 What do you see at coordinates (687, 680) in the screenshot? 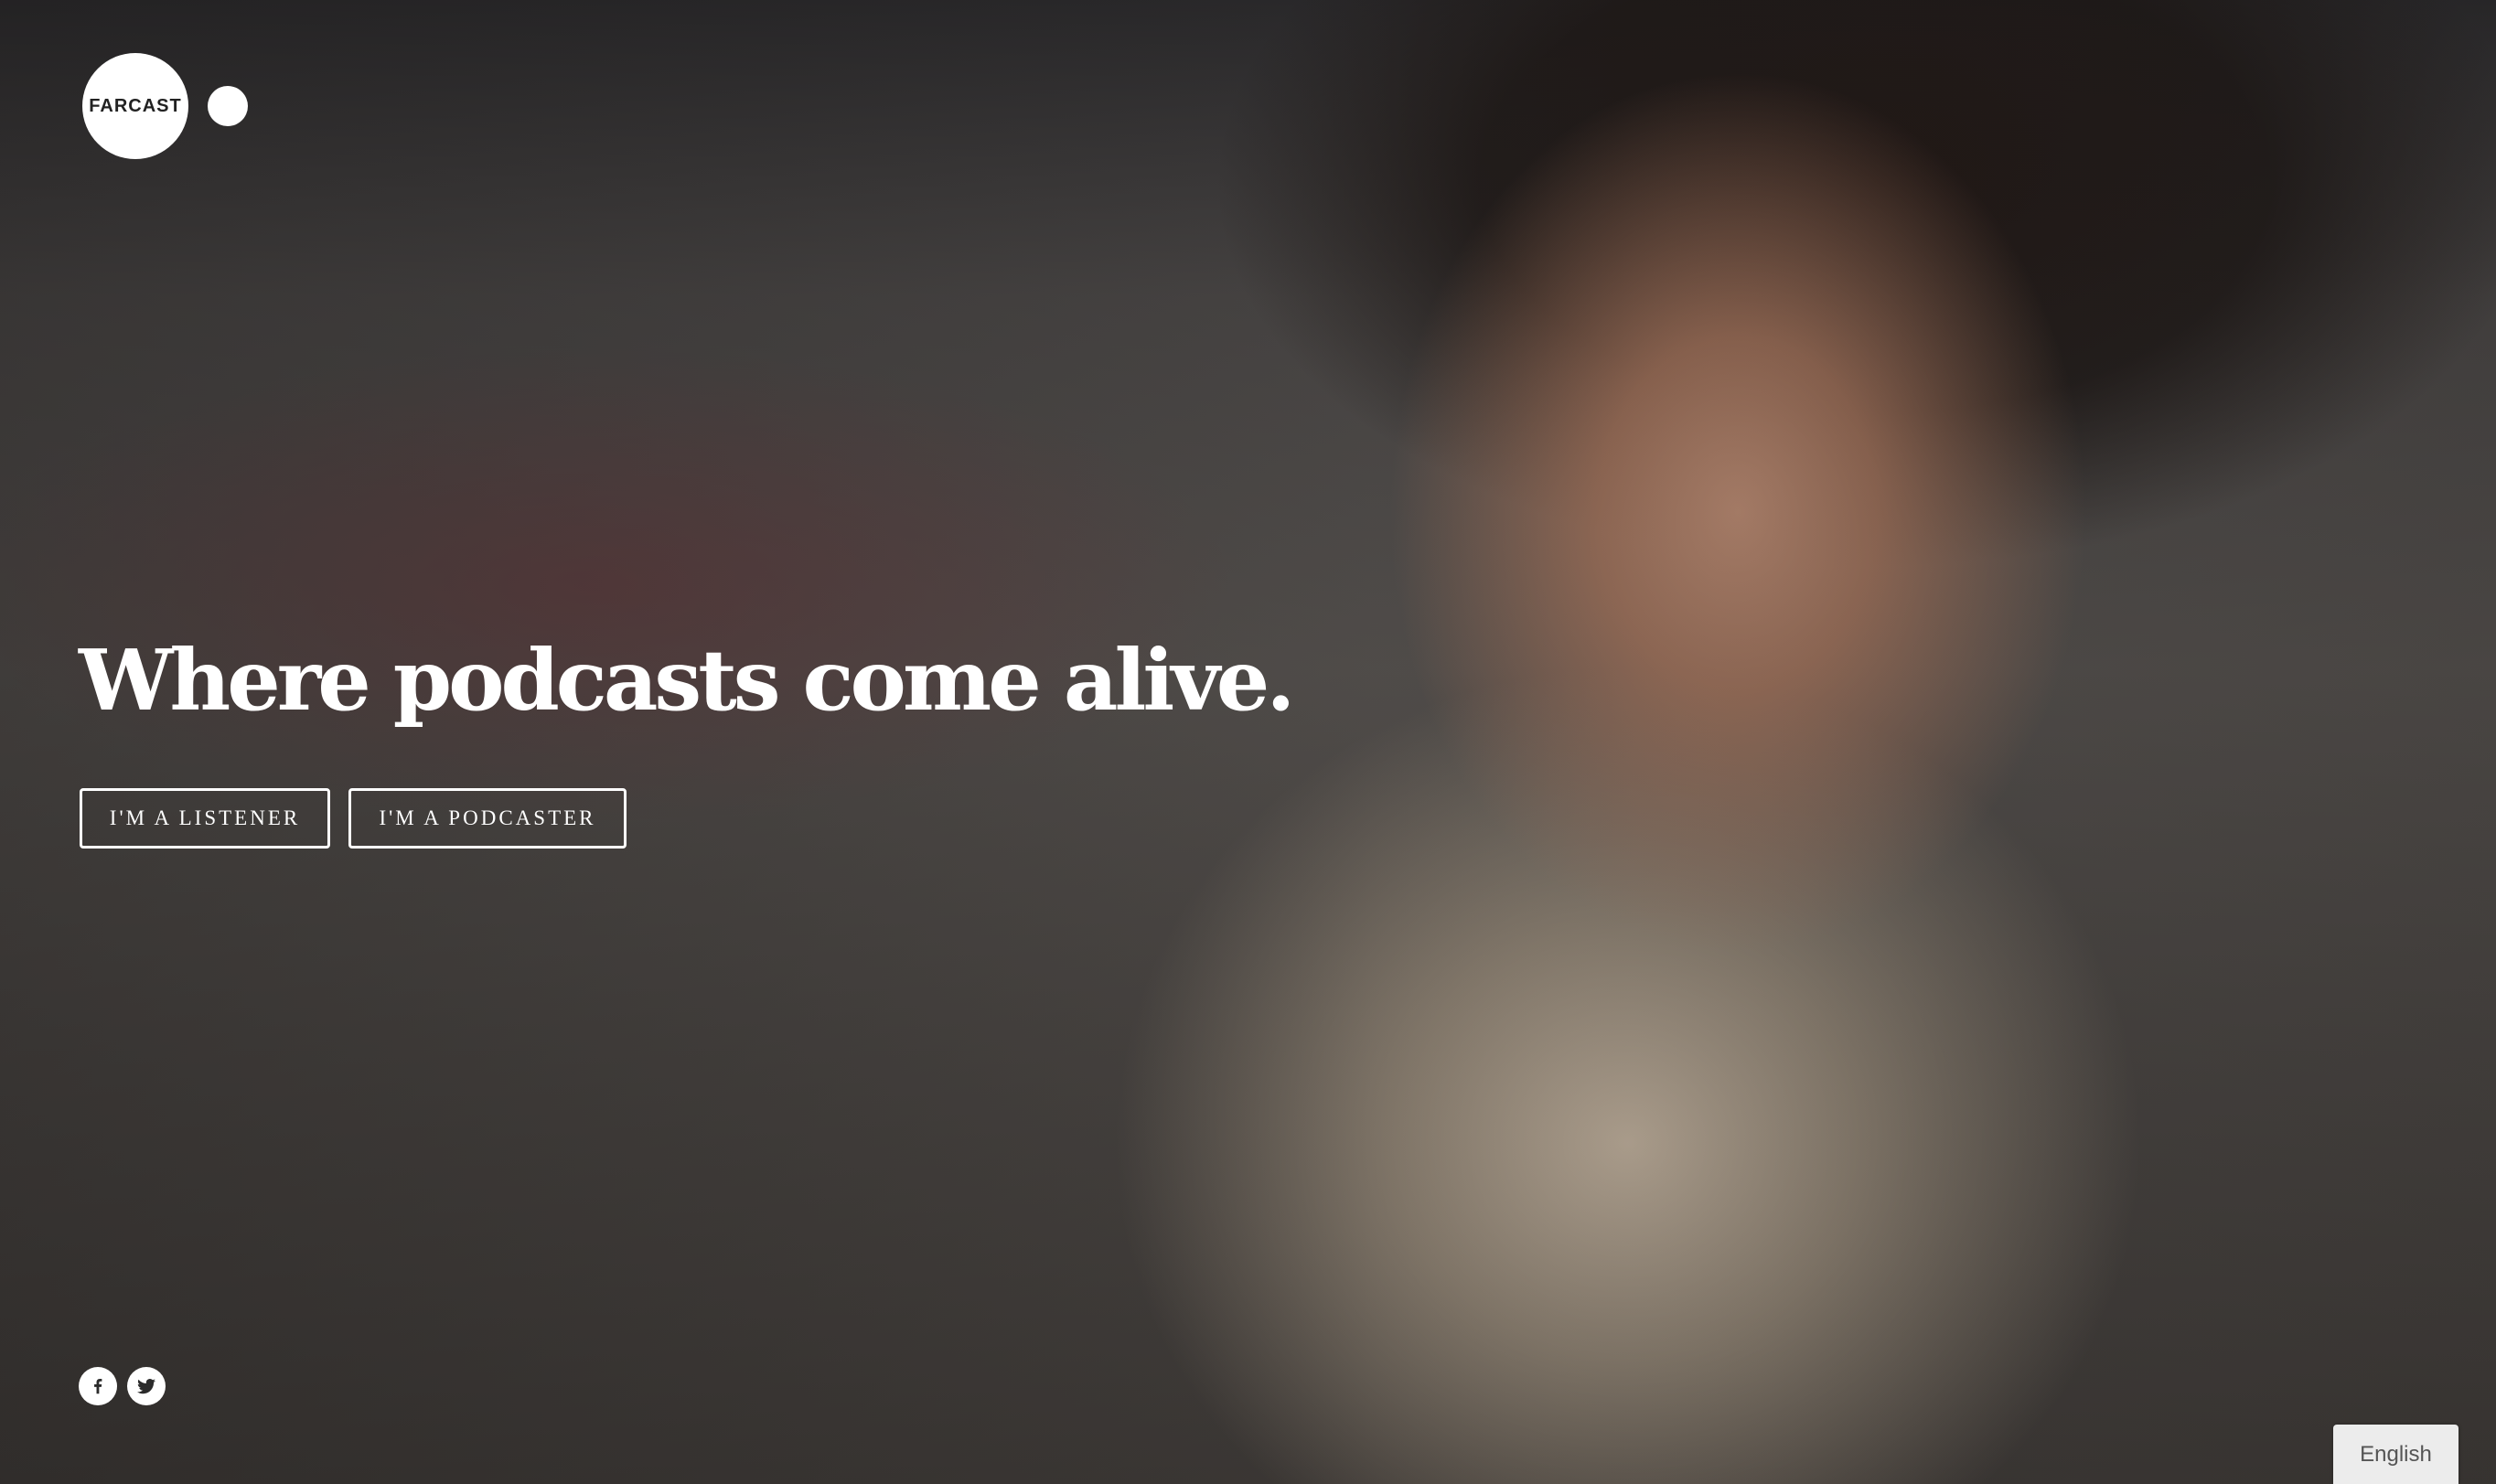
I see `hero-headline: Where podcasts come alive.` at bounding box center [687, 680].